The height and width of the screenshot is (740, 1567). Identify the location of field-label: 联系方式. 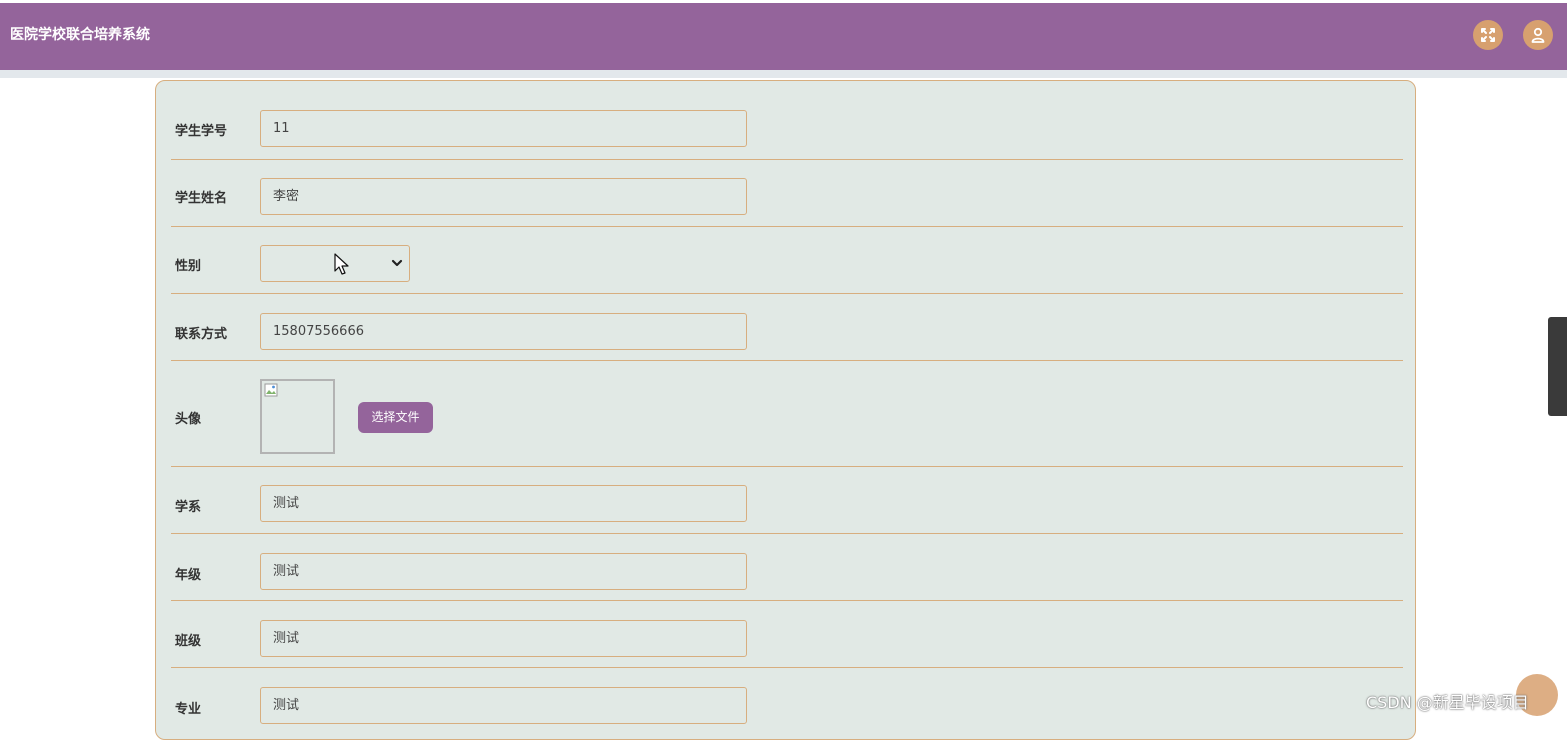
(201, 334).